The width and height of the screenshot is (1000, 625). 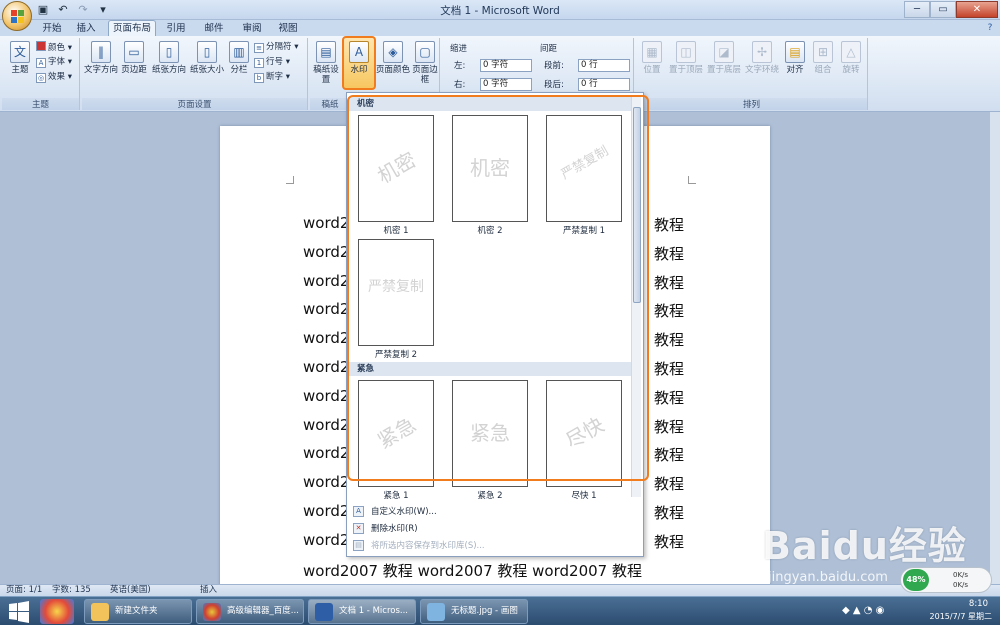 What do you see at coordinates (207, 58) in the screenshot?
I see `size-button: ▯ 纸张大小` at bounding box center [207, 58].